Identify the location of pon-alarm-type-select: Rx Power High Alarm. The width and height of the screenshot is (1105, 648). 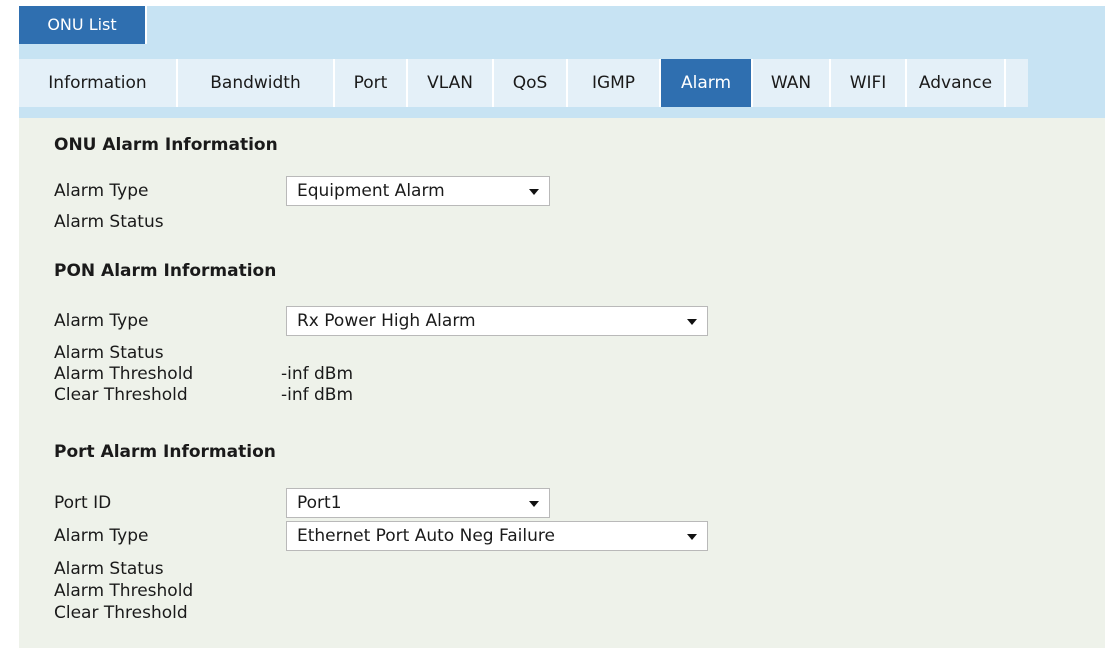
(497, 321).